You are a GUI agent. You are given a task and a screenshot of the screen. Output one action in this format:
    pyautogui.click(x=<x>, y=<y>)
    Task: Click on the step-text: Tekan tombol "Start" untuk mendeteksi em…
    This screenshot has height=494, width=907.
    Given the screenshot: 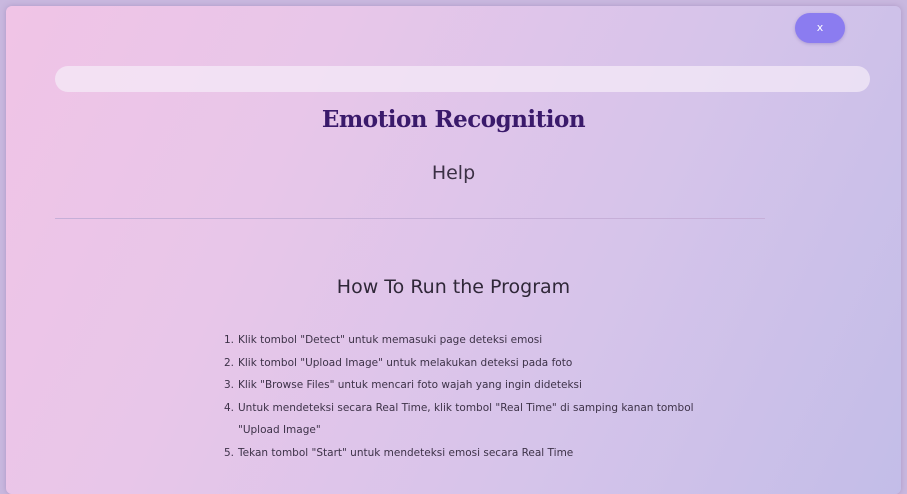 What is the action you would take?
    pyautogui.click(x=406, y=452)
    